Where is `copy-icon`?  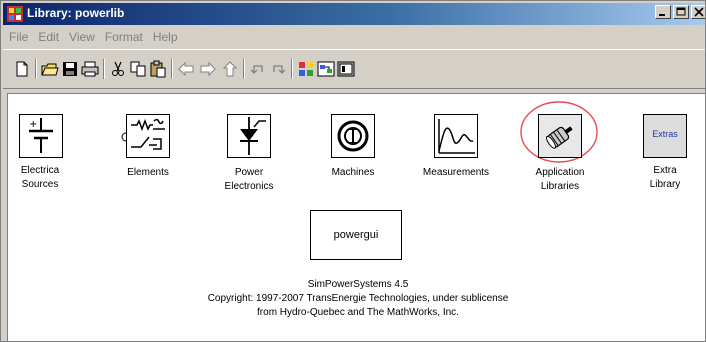
copy-icon is located at coordinates (138, 69).